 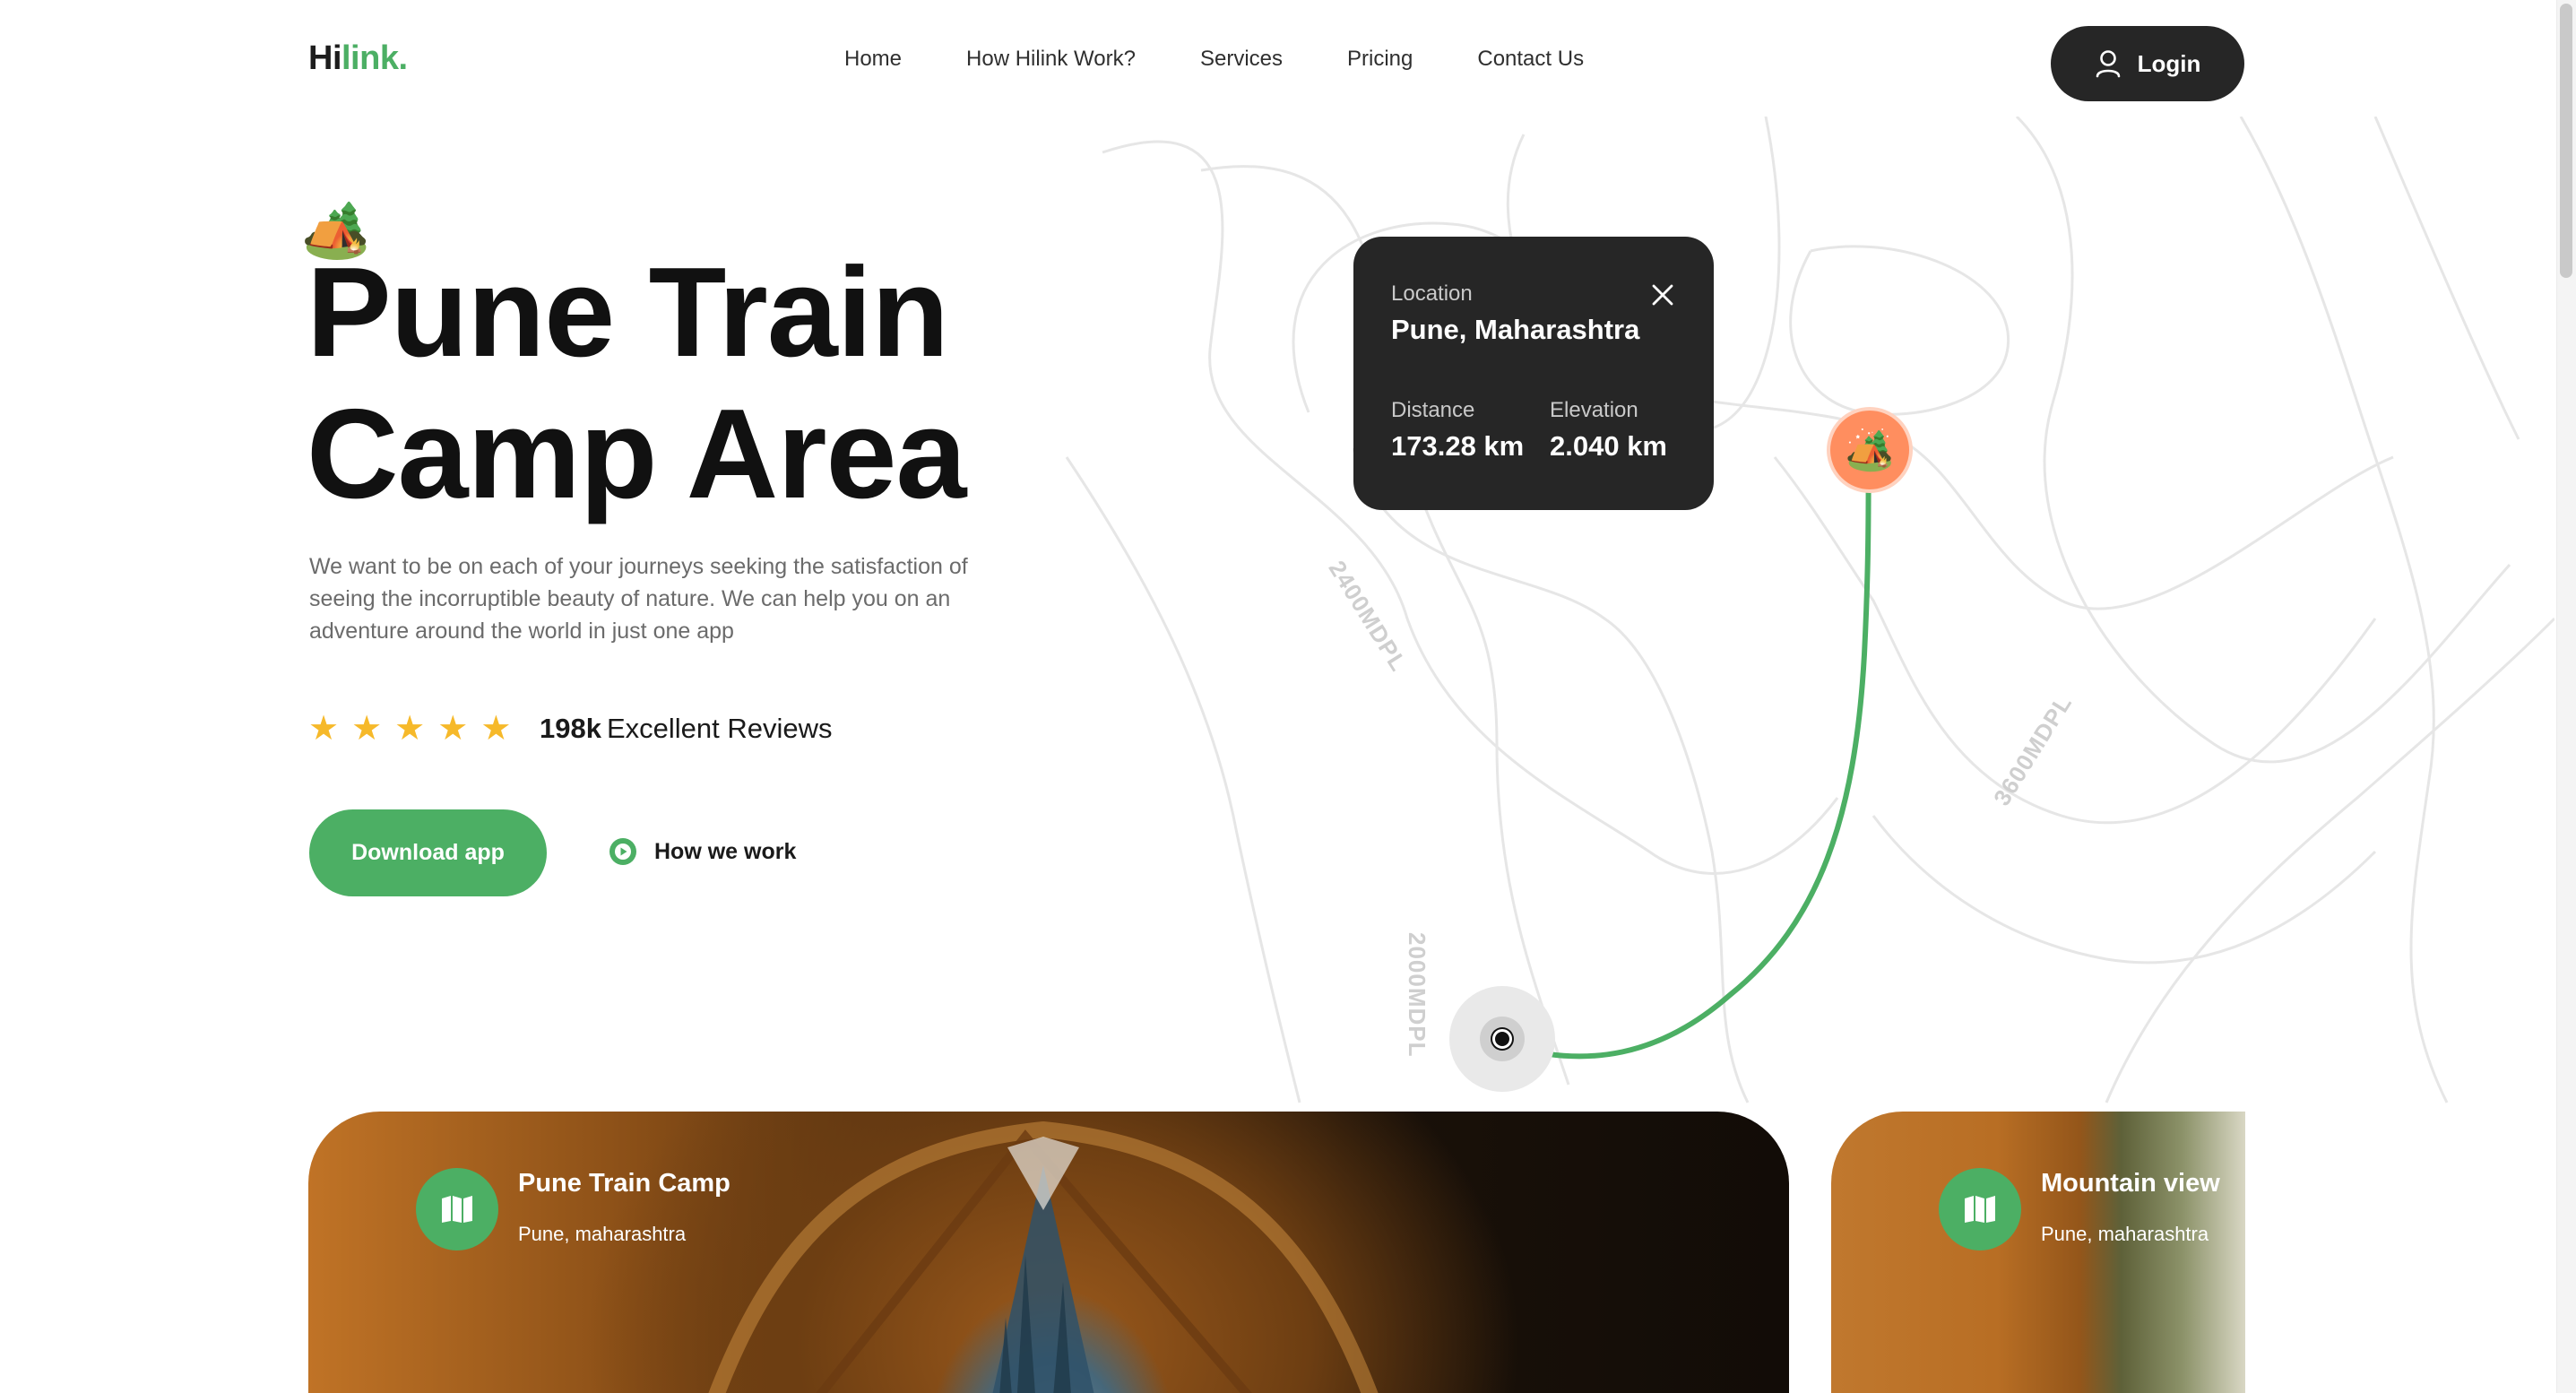 I want to click on logo-accent: link., so click(x=374, y=58).